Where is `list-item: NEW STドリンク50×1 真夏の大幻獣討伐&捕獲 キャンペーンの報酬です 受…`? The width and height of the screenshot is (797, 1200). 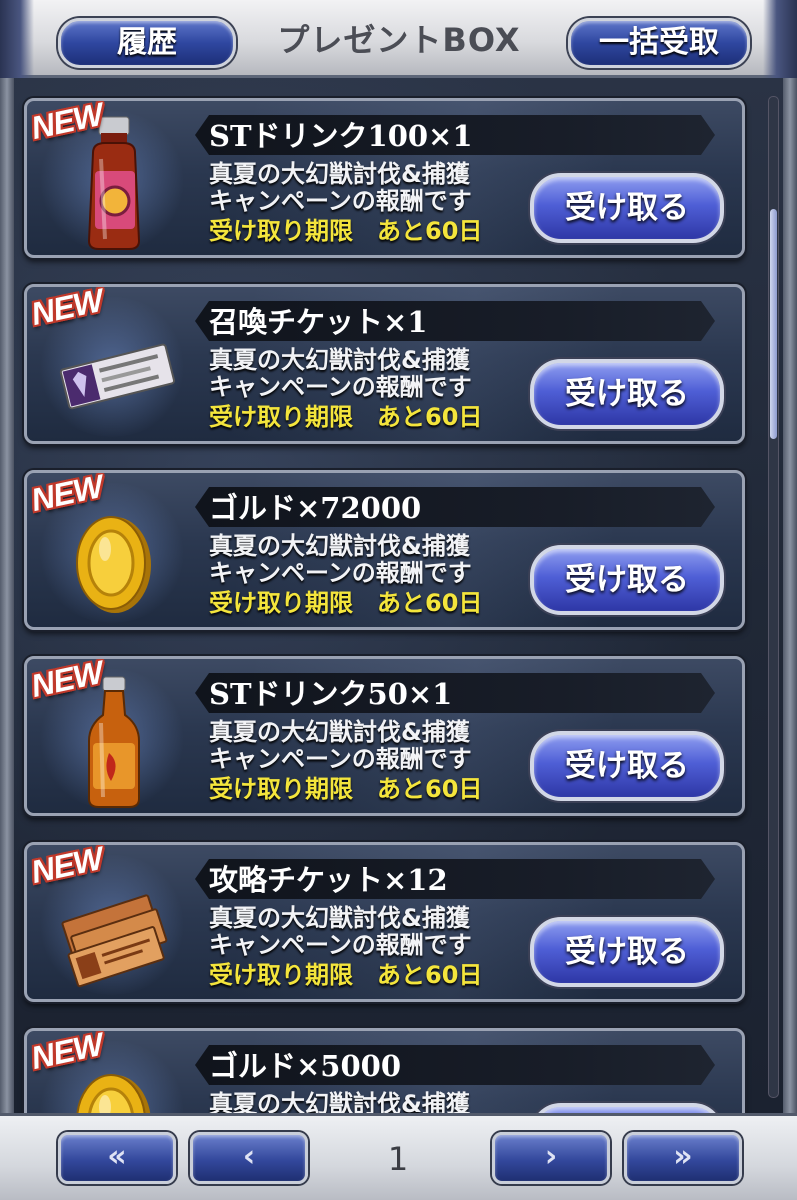 list-item: NEW STドリンク50×1 真夏の大幻獣討伐&捕獲 キャンペーンの報酬です 受… is located at coordinates (384, 736).